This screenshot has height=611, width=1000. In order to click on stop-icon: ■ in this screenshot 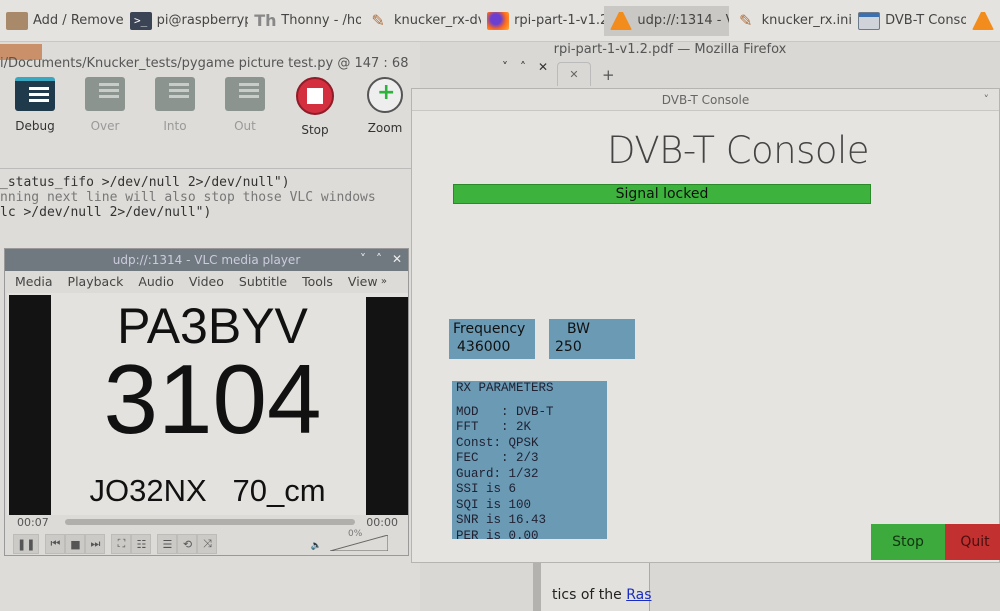, I will do `click(75, 544)`.